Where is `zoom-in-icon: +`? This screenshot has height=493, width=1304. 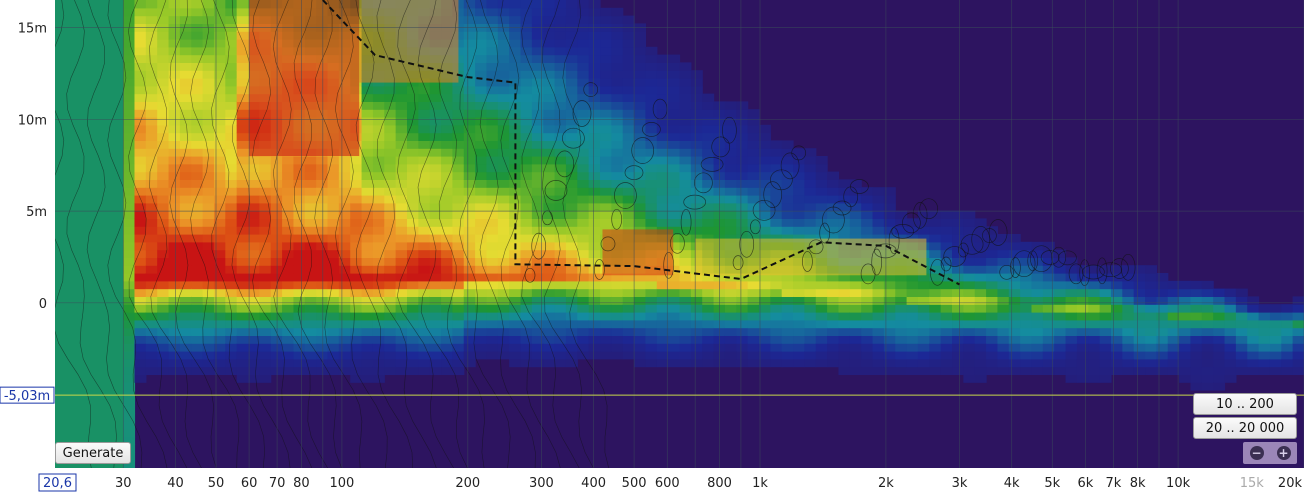 zoom-in-icon: + is located at coordinates (1283, 453).